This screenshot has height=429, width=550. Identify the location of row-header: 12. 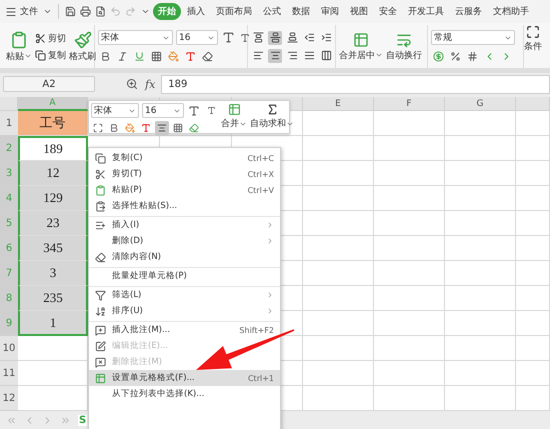
(9, 398).